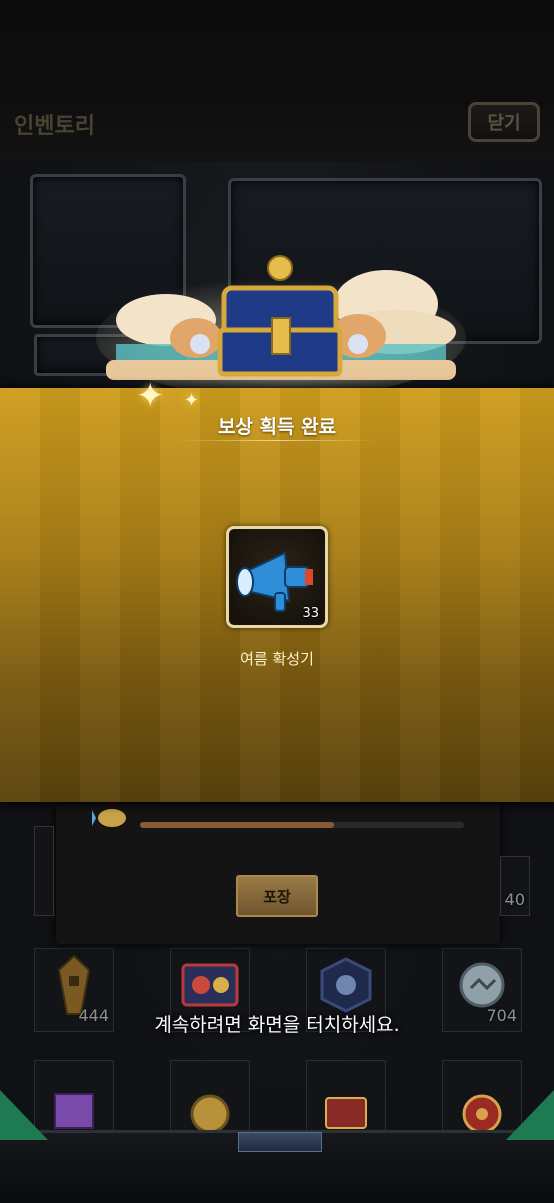 The image size is (554, 1203). I want to click on rail-plate, so click(280, 1142).